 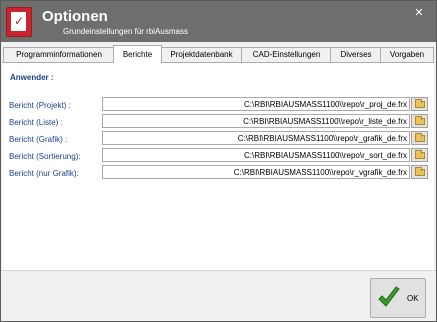 What do you see at coordinates (40, 105) in the screenshot?
I see `report-label: Bericht (Projekt) :` at bounding box center [40, 105].